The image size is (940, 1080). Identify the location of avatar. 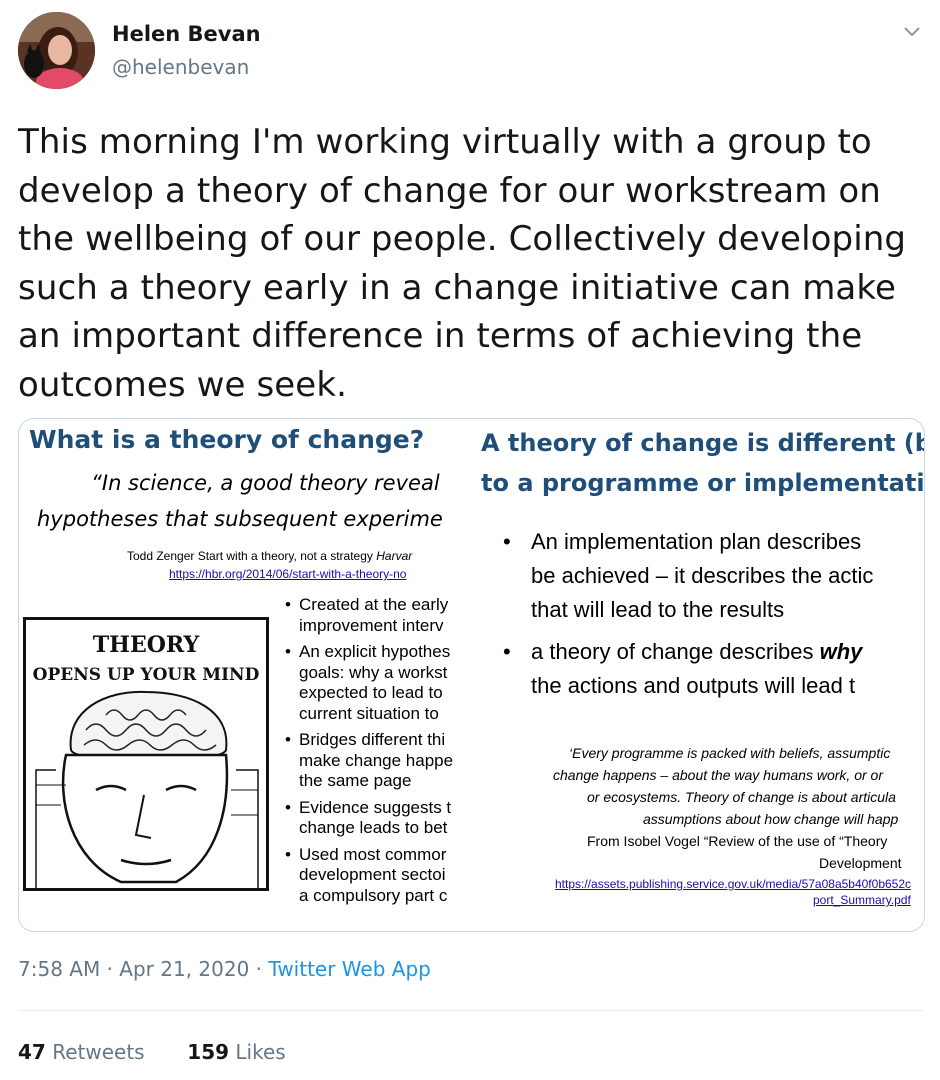
(56, 50).